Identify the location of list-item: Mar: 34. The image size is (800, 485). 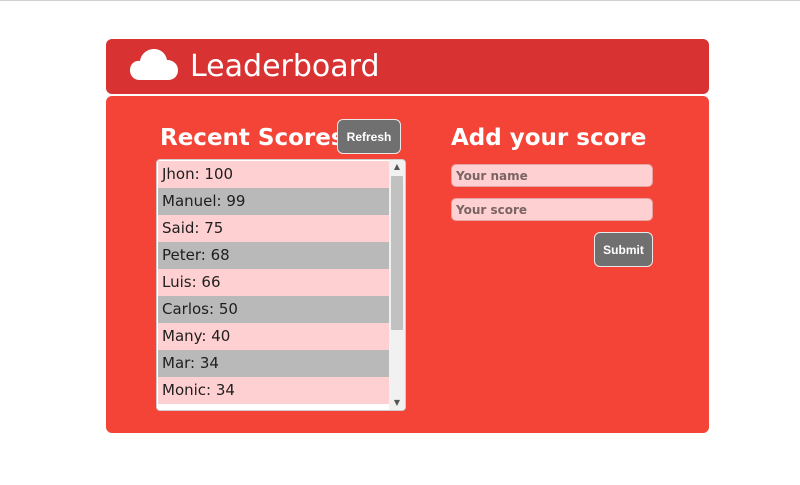
(273, 363).